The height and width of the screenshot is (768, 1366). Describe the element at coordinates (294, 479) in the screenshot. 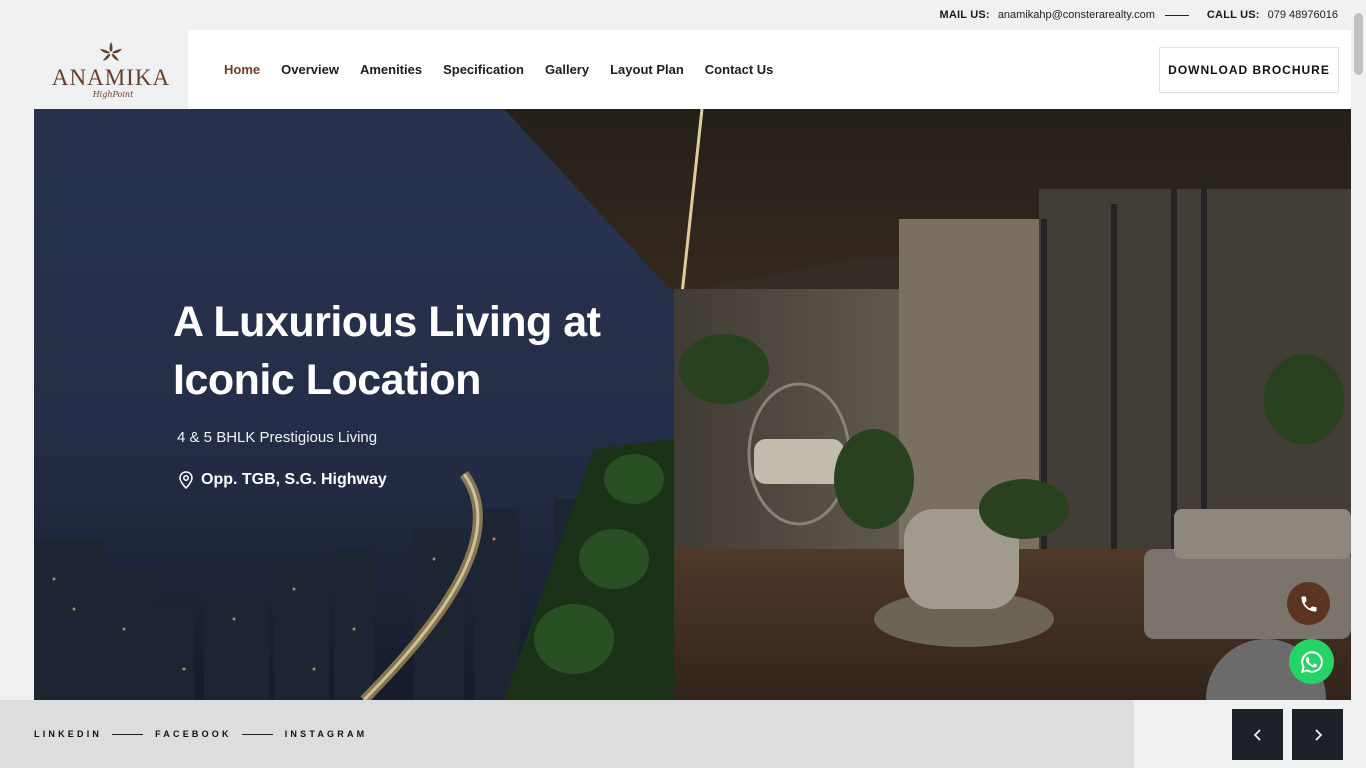

I see `location-text: Opp. TGB, S.G. Highway` at that location.